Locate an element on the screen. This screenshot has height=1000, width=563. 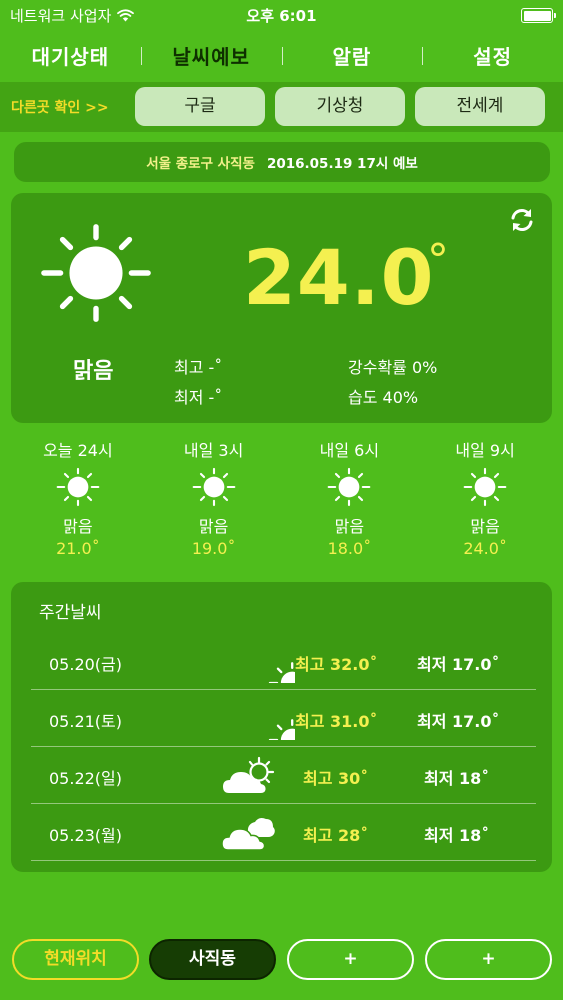
battery-fill is located at coordinates (537, 15).